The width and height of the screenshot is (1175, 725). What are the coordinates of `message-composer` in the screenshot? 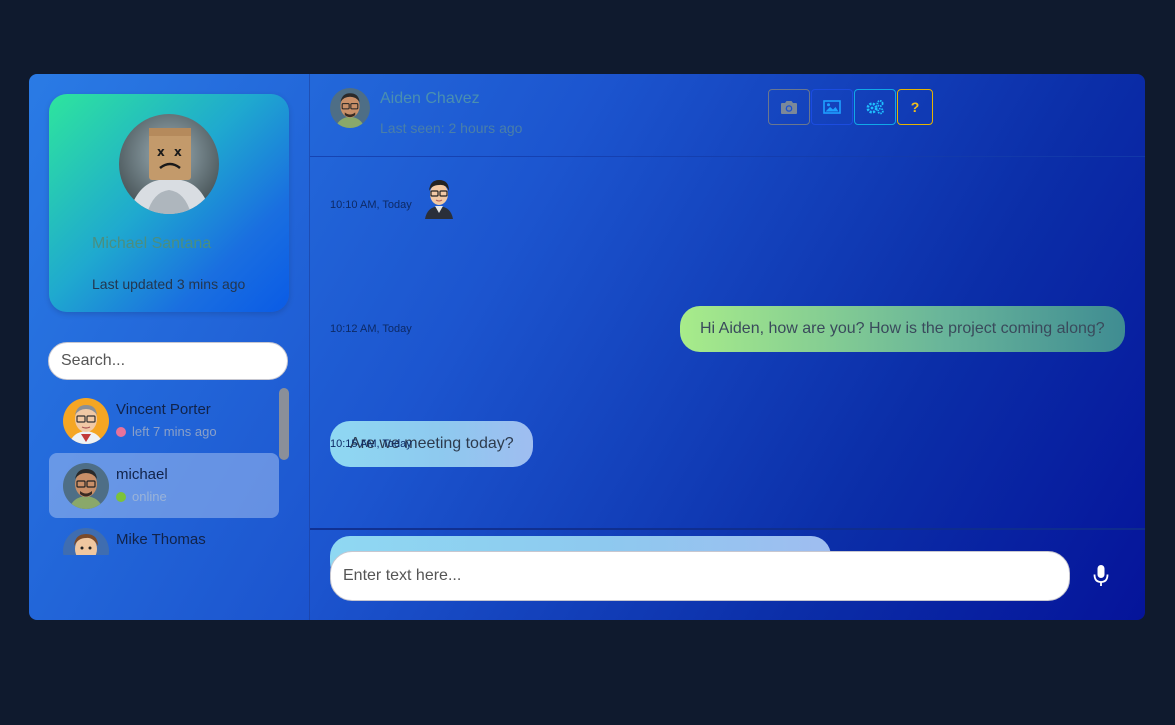 It's located at (727, 574).